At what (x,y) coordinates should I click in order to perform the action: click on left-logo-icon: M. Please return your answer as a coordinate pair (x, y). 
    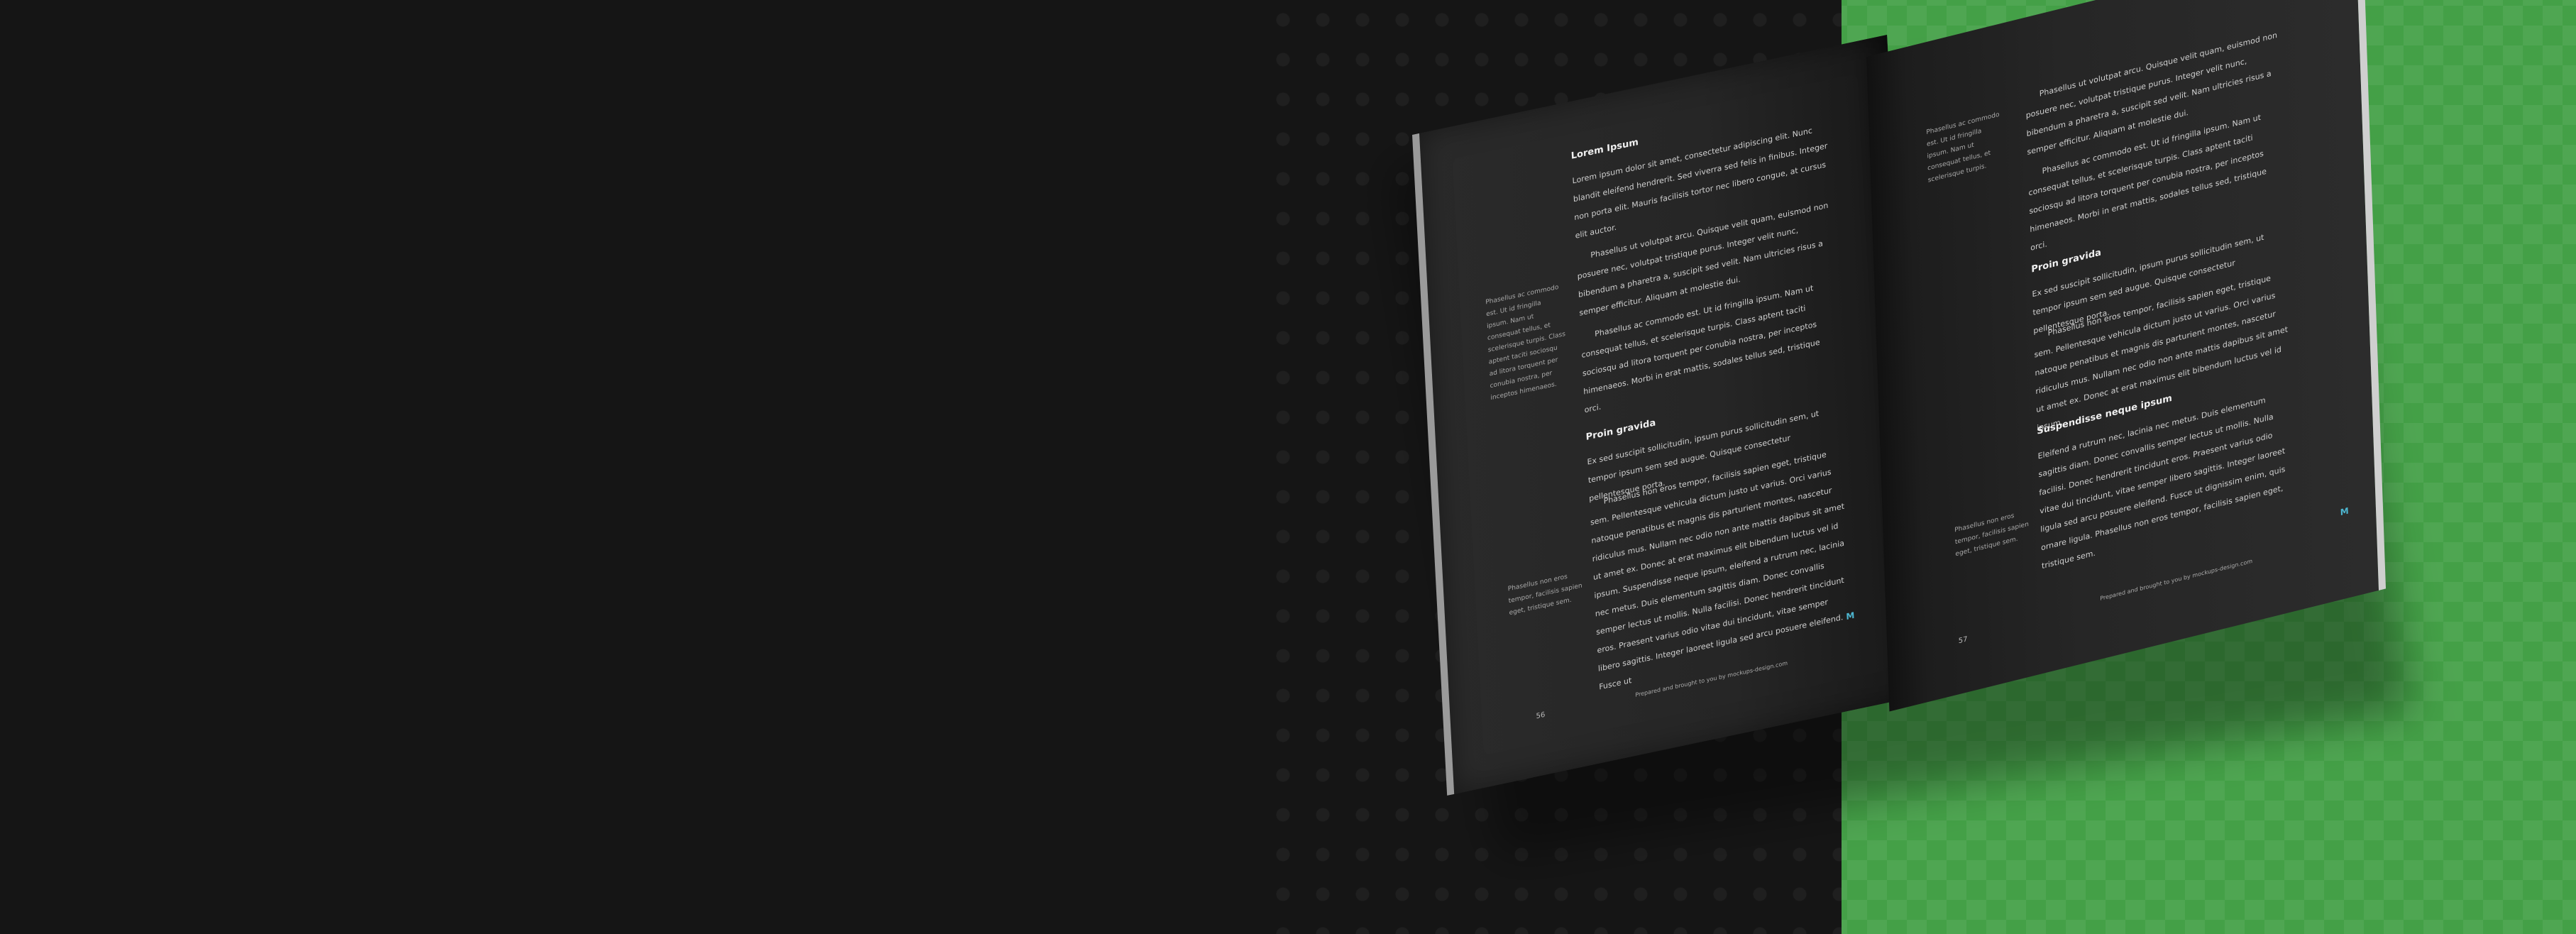
    Looking at the image, I should click on (1850, 616).